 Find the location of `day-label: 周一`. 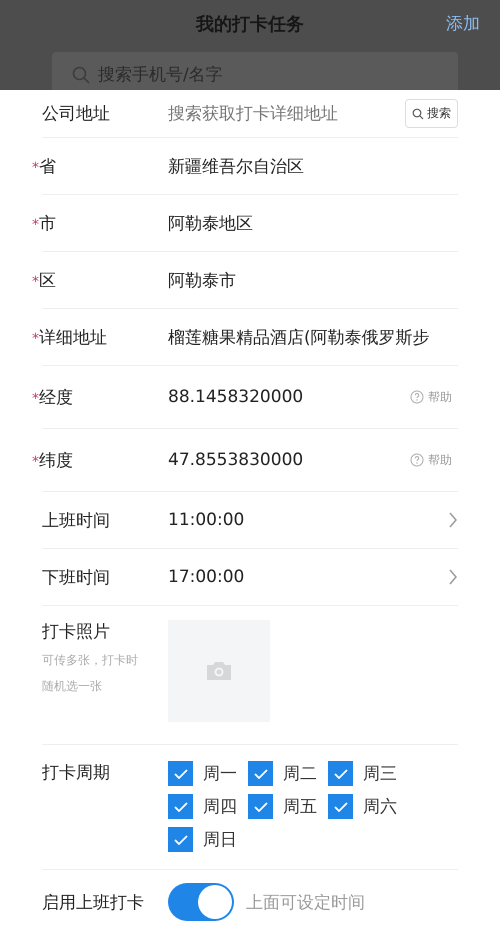

day-label: 周一 is located at coordinates (220, 774).